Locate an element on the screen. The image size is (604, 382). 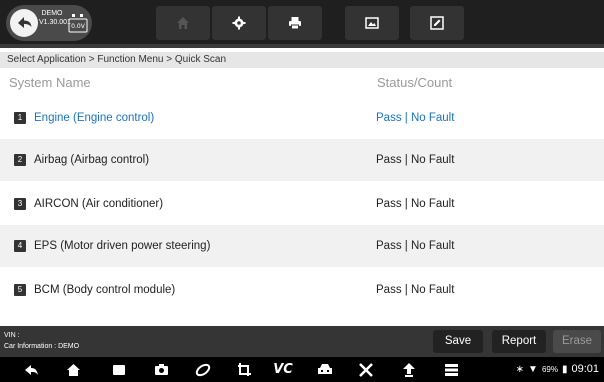
battery-icon: ▮ is located at coordinates (564, 369).